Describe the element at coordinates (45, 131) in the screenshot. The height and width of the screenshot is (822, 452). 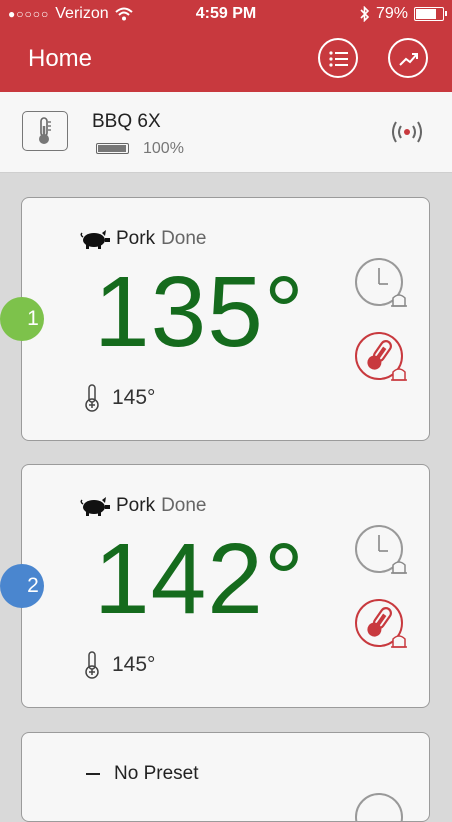
I see `thermometer-device-icon` at that location.